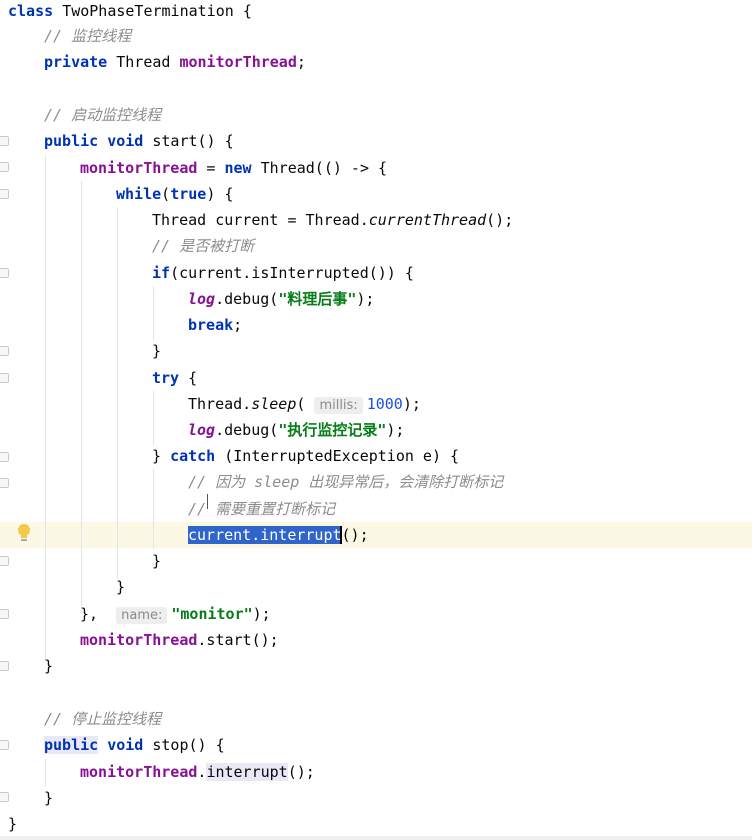 This screenshot has height=840, width=752. I want to click on code-line: monitorThread.interrupt();, so click(197, 772).